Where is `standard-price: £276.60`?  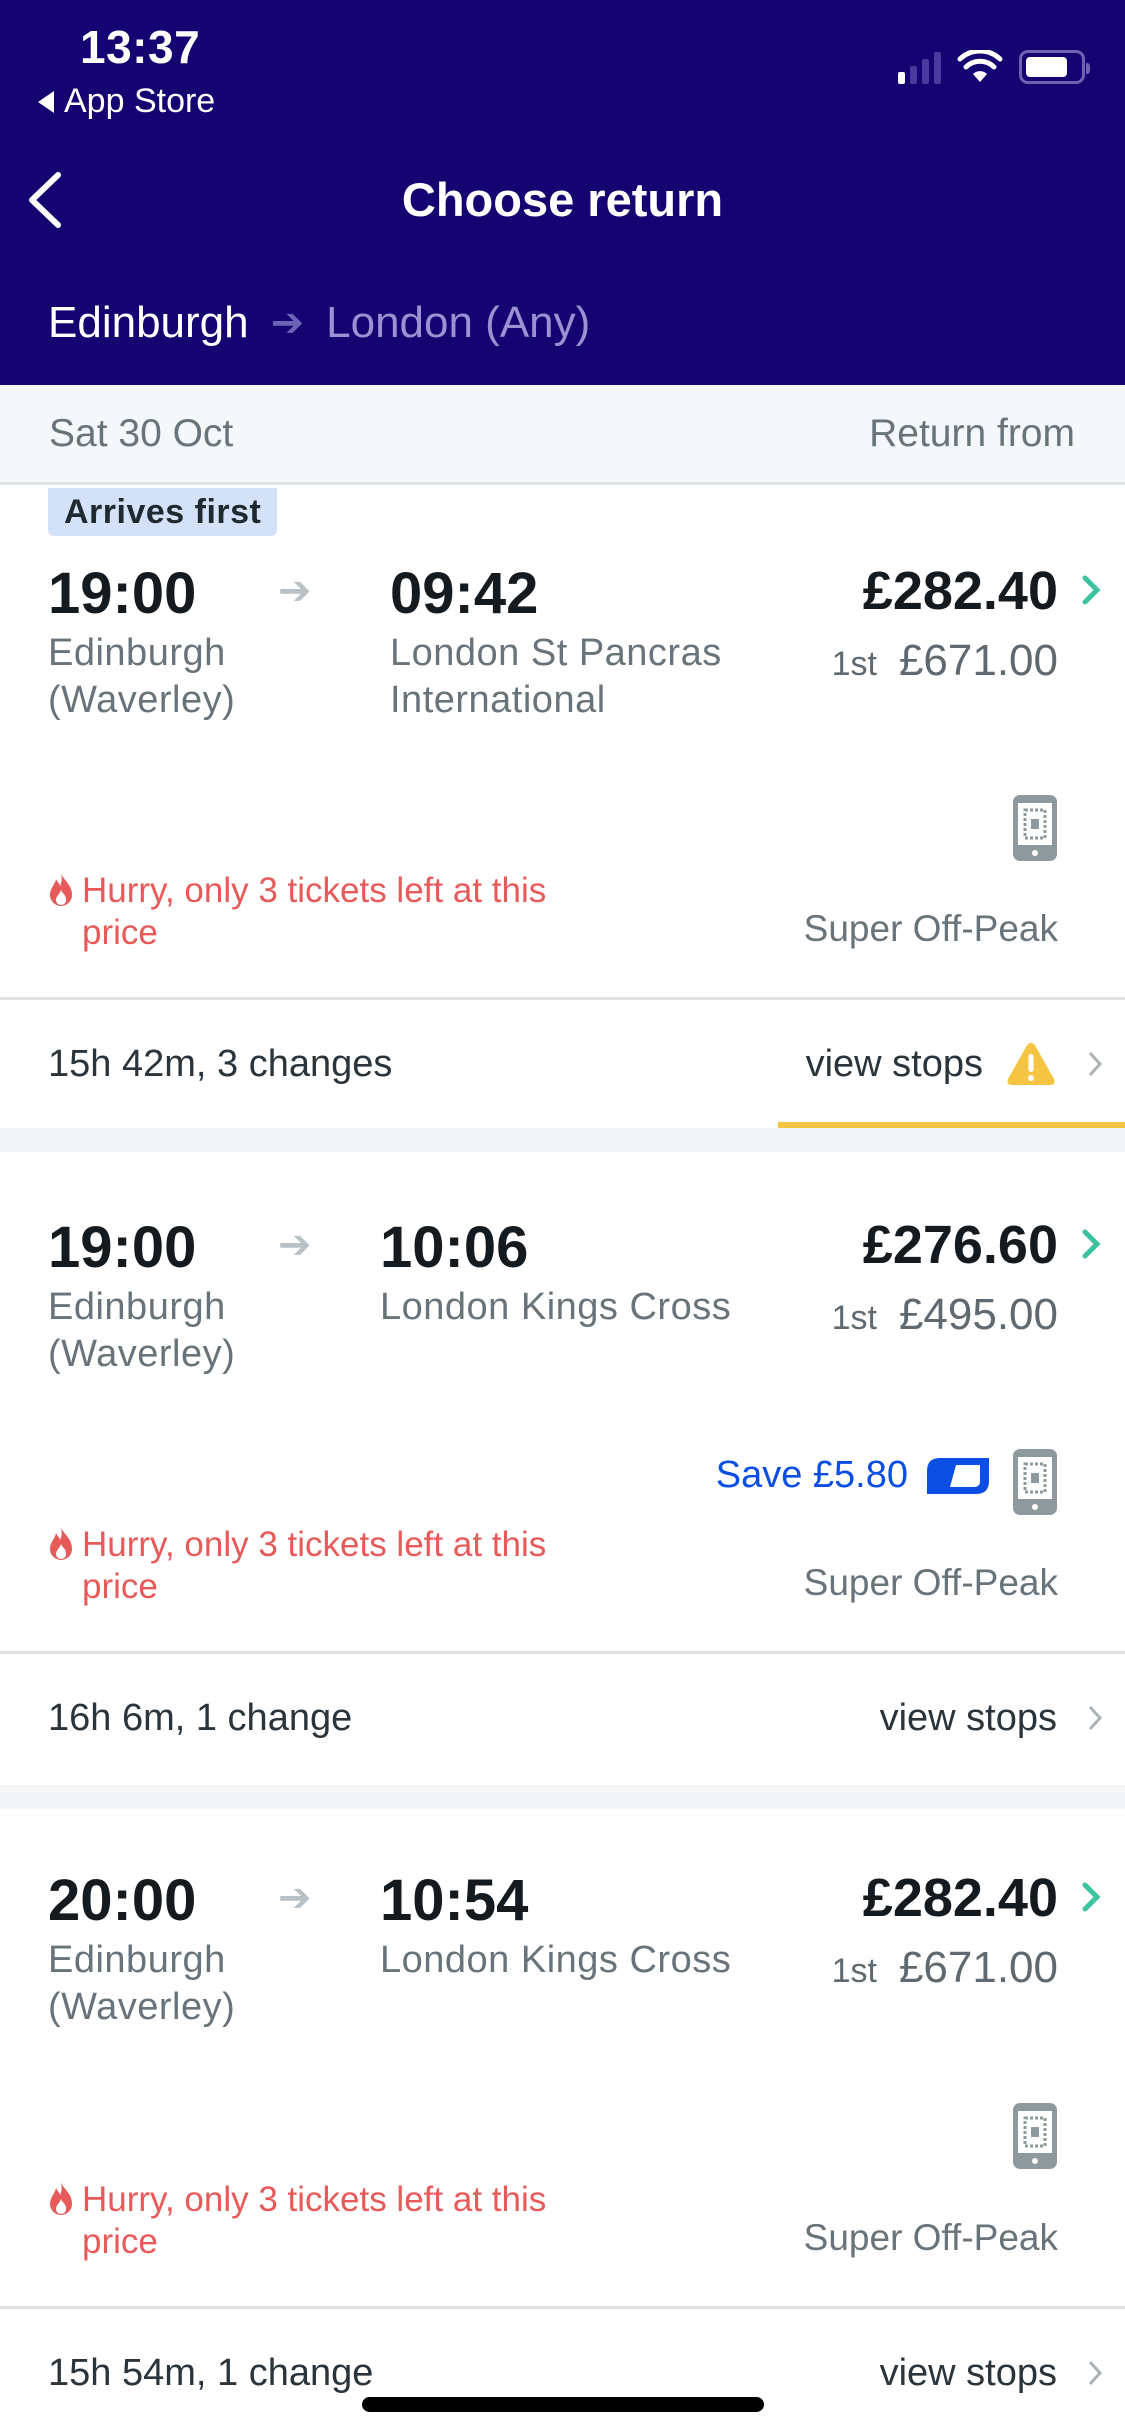
standard-price: £276.60 is located at coordinates (960, 1245).